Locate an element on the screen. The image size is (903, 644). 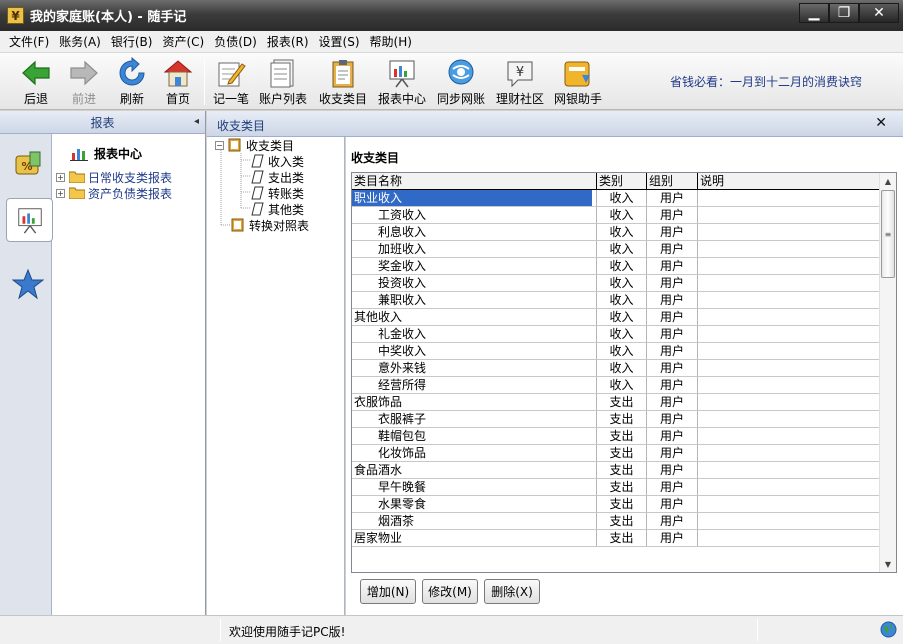
delete-button: 删除(X) is located at coordinates (512, 591).